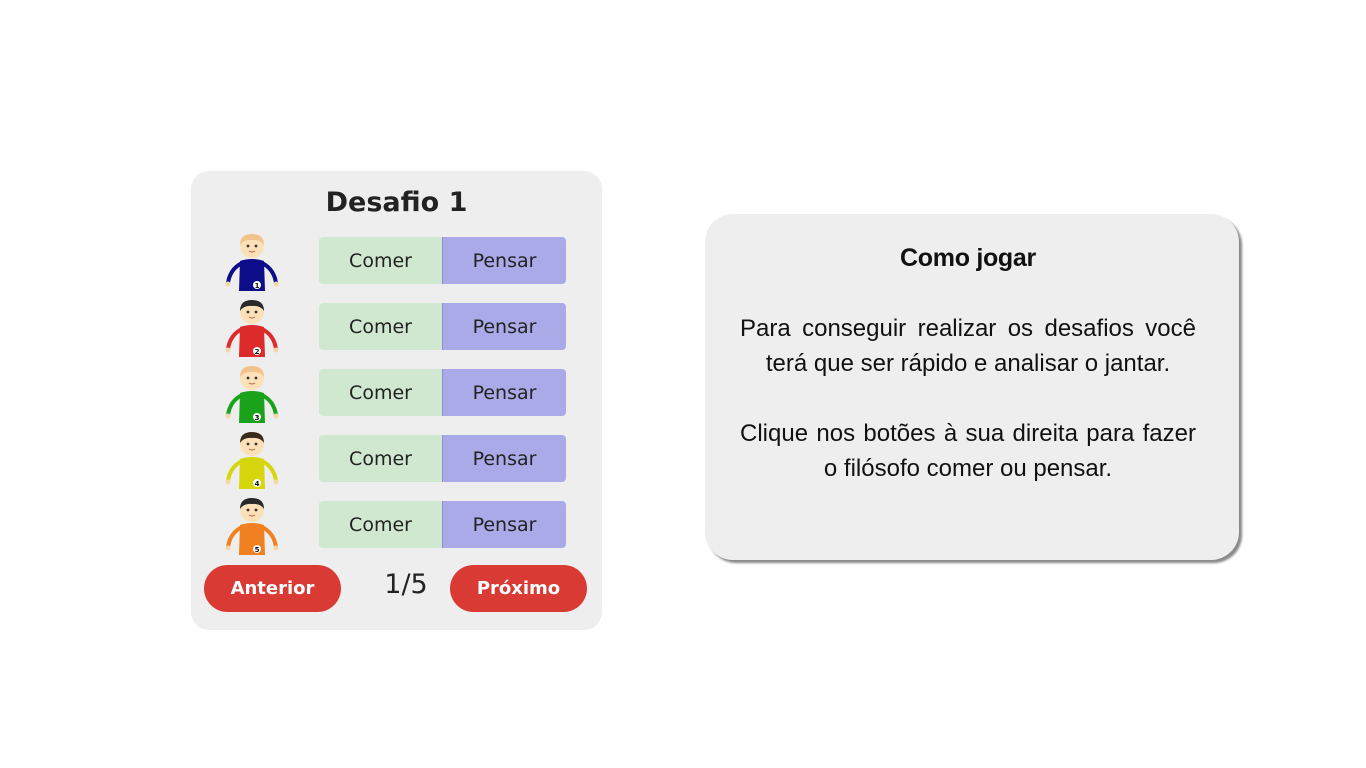 The image size is (1366, 768). I want to click on philosopher-row-4: 4 Comer Pensar, so click(396, 459).